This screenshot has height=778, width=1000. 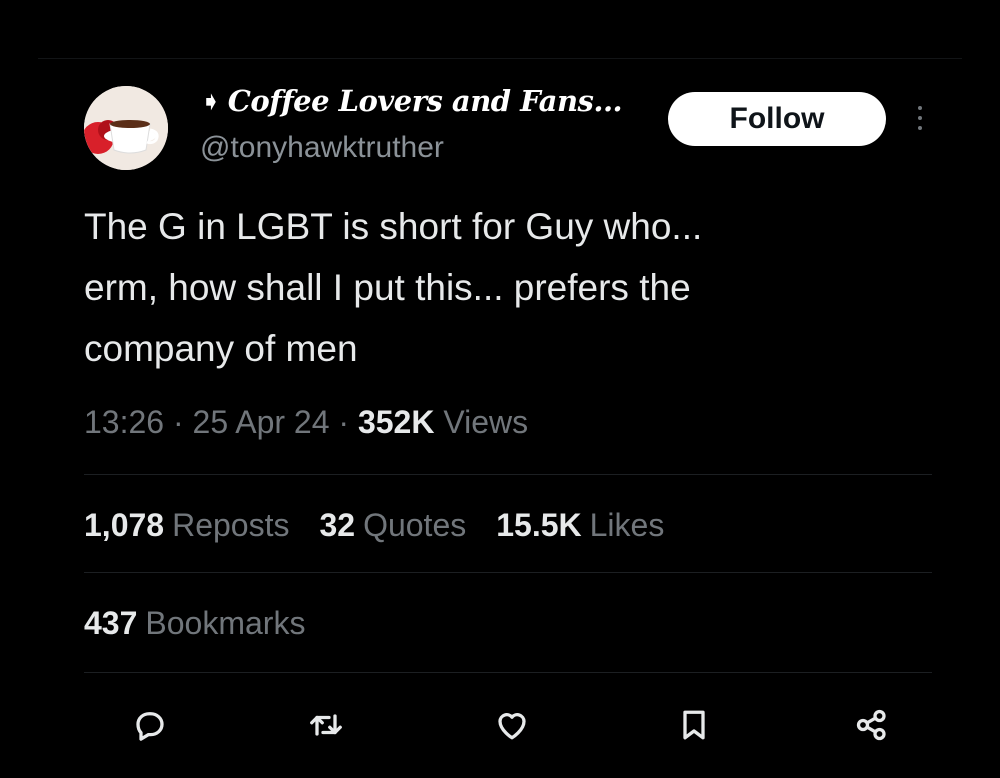 What do you see at coordinates (124, 422) in the screenshot?
I see `tweet-time: 13:26` at bounding box center [124, 422].